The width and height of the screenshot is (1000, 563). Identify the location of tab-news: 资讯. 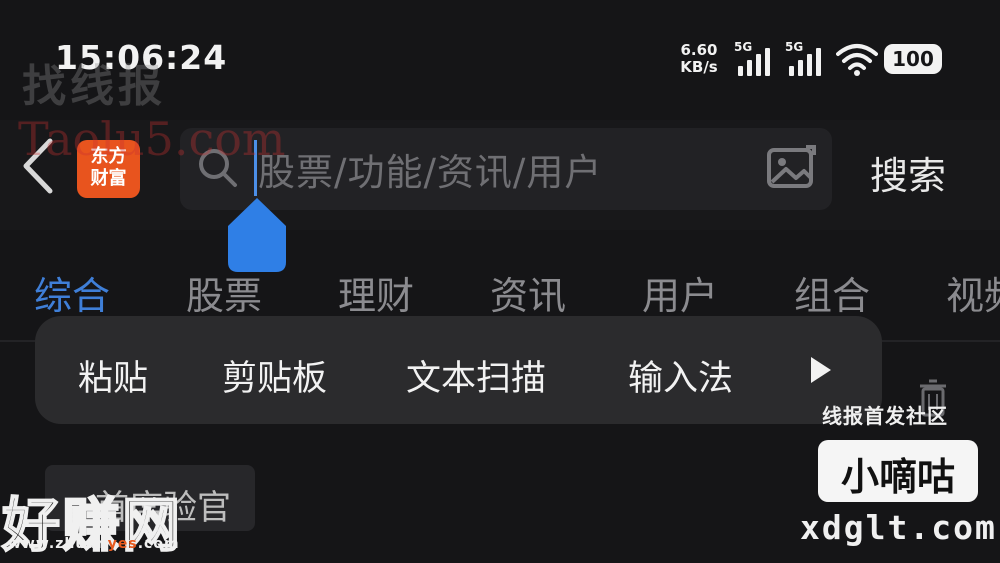
(528, 292).